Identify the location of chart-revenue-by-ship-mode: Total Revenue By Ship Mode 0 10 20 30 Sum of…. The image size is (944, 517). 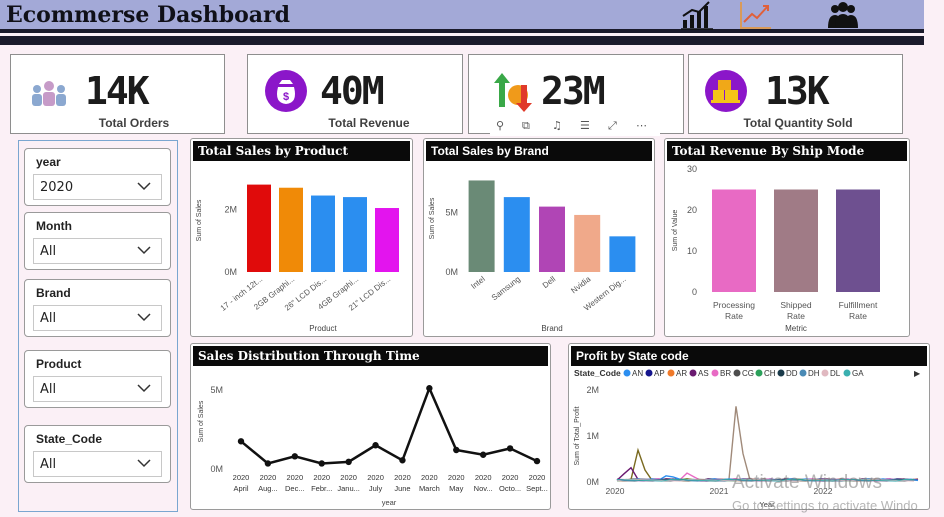
(787, 237).